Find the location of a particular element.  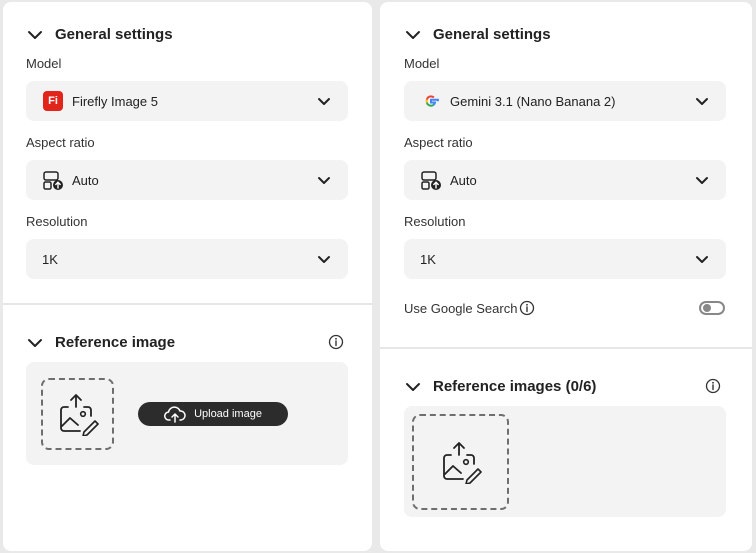

reference-image-area: Upload image is located at coordinates (187, 413).